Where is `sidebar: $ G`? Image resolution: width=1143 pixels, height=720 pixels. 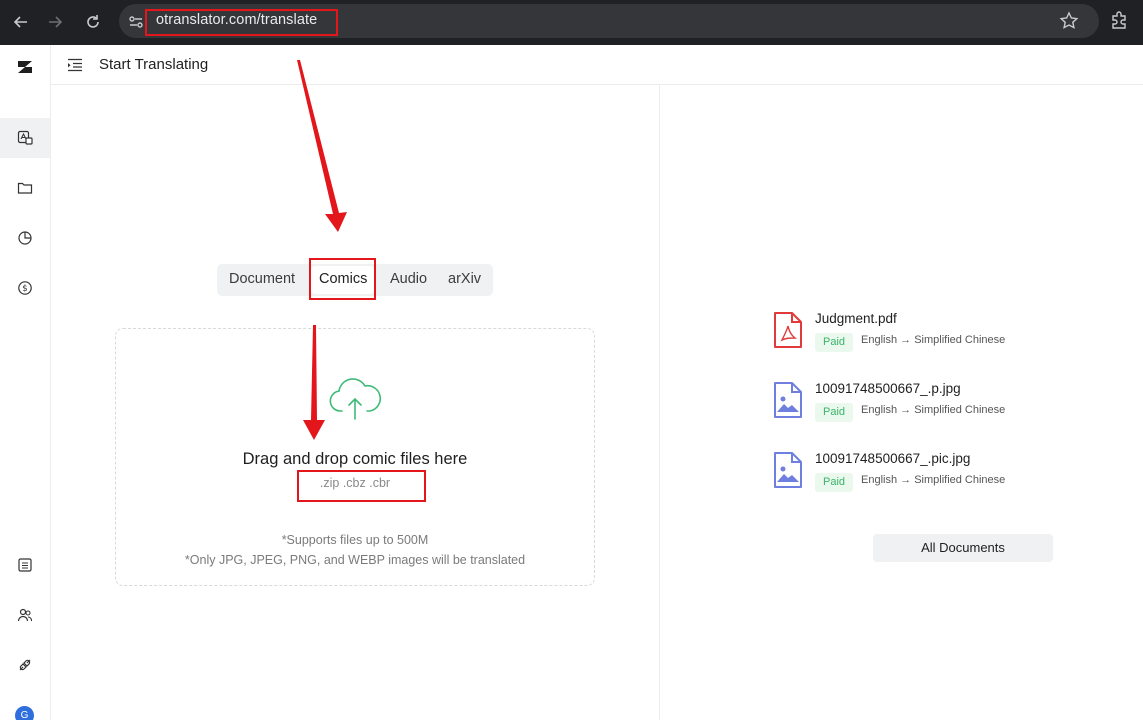
sidebar: $ G is located at coordinates (25, 382).